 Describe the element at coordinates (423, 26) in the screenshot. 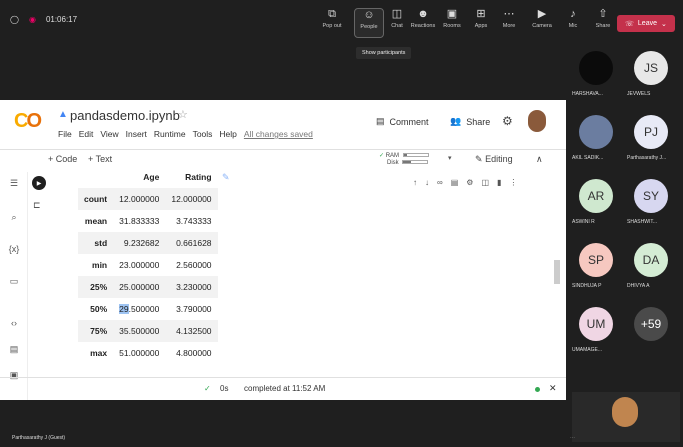

I see `toolbar-label: Reactions` at that location.